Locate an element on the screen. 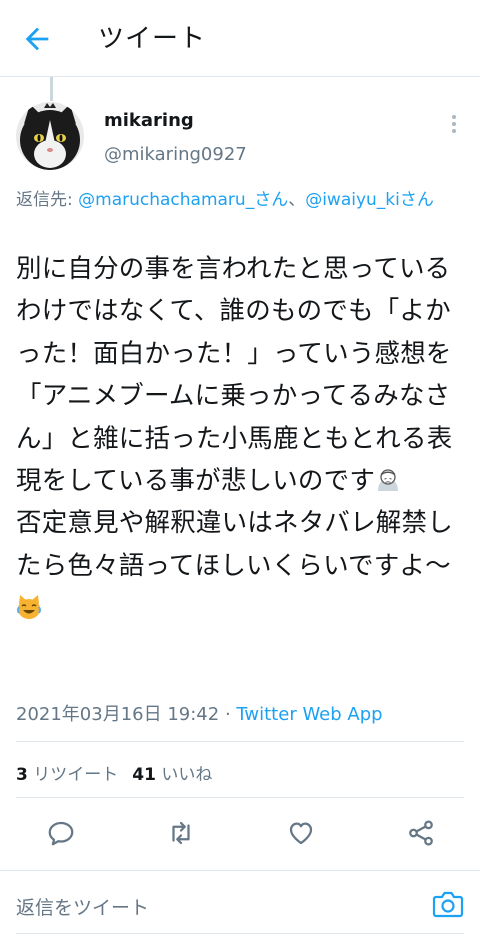 This screenshot has height=936, width=480. tweet-timestamp: 2021年03月16日 19:42 · Twitter Web App is located at coordinates (199, 713).